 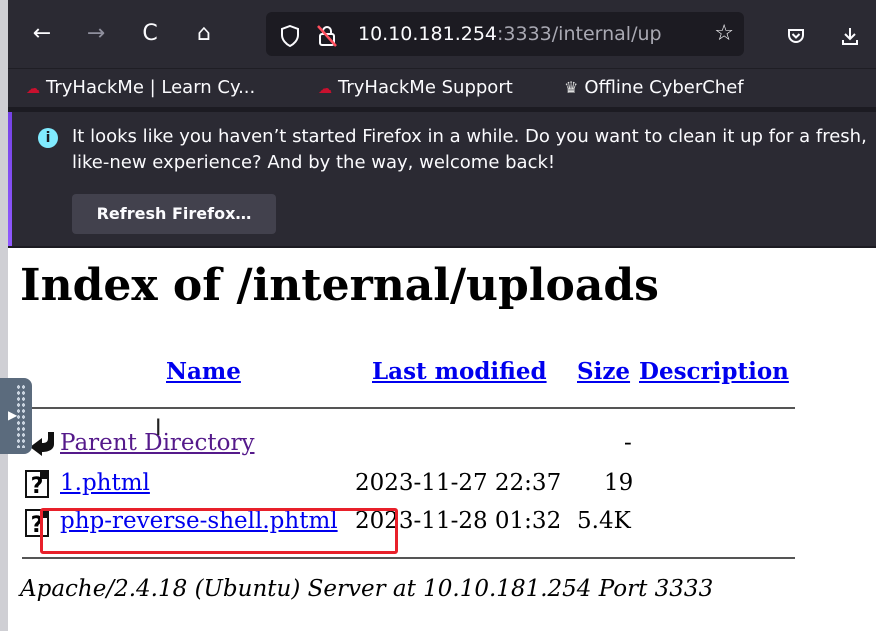 I want to click on bookmark-tryhackme-support: ☁ TryHackMe Support, so click(x=415, y=88).